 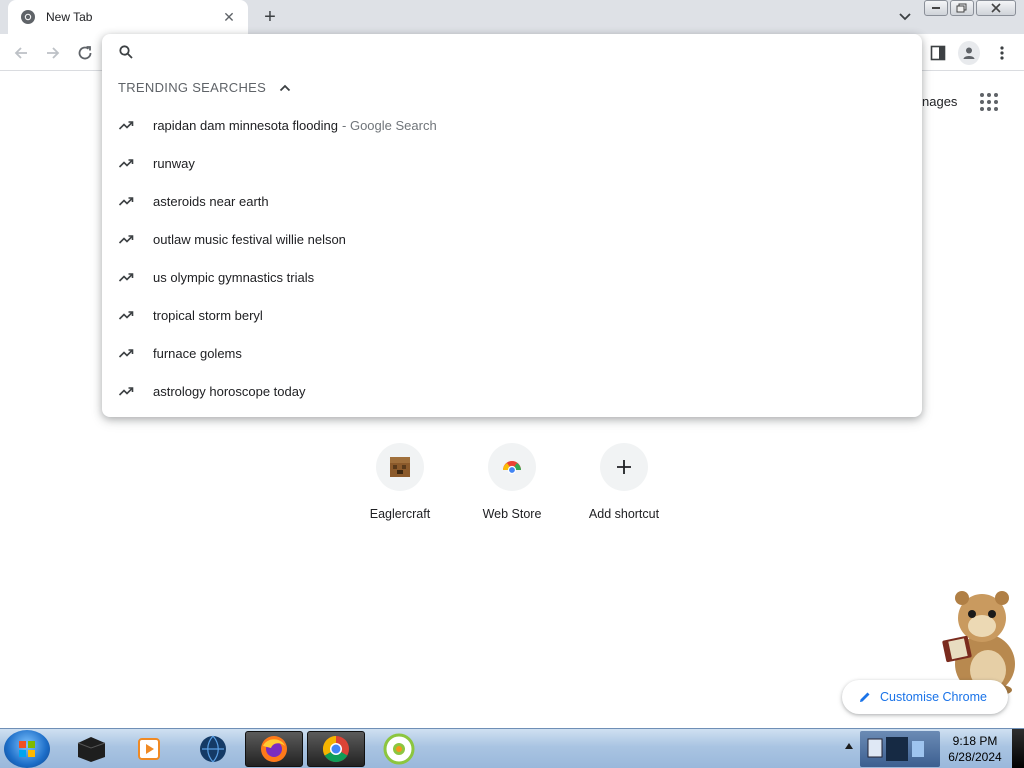 I want to click on clock-time: 9:18 PM, so click(x=975, y=741).